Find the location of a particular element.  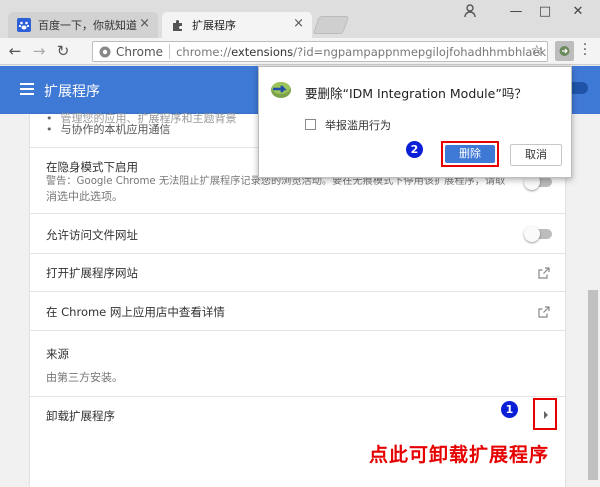

forward-icon: → is located at coordinates (39, 51).